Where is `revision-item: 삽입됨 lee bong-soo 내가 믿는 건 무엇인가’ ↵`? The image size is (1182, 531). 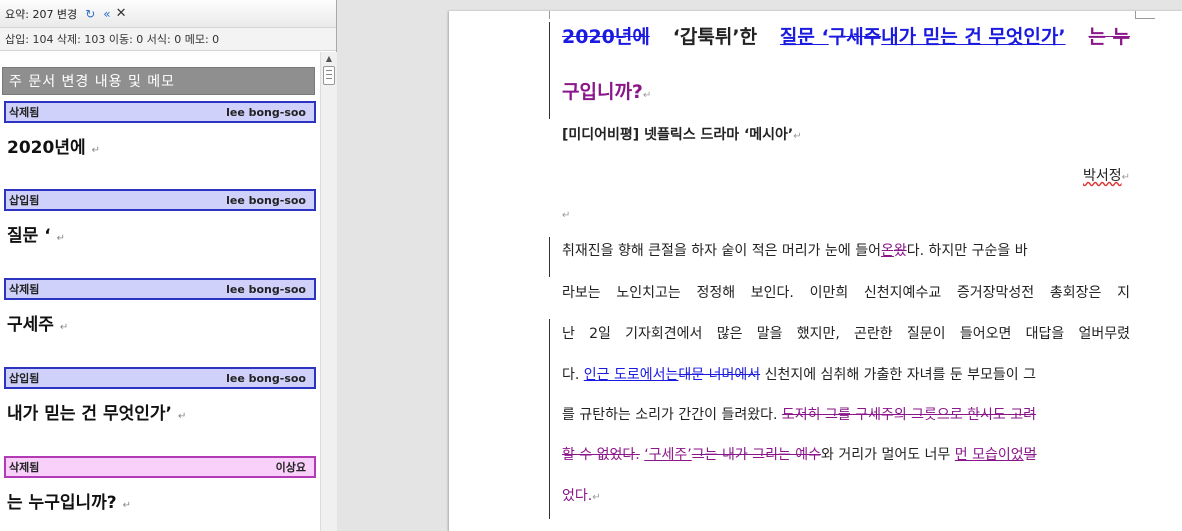
revision-item: 삽입됨 lee bong-soo 내가 믿는 건 무엇인가’ ↵ is located at coordinates (160, 395).